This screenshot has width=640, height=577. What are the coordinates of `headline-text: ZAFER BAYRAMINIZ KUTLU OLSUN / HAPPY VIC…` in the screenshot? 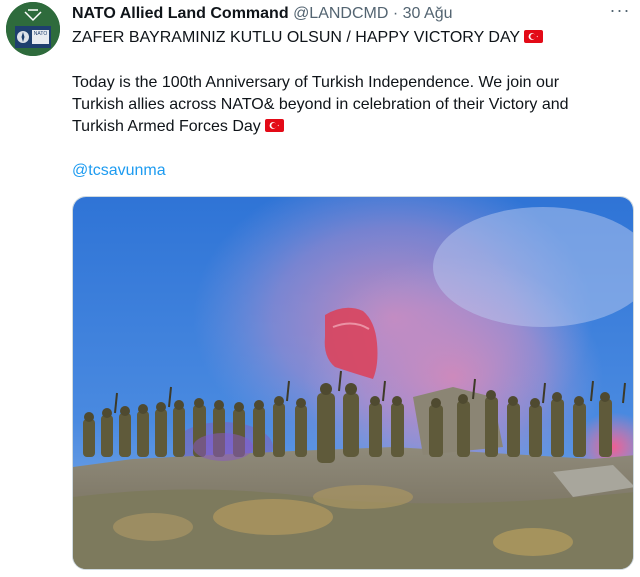 It's located at (296, 37).